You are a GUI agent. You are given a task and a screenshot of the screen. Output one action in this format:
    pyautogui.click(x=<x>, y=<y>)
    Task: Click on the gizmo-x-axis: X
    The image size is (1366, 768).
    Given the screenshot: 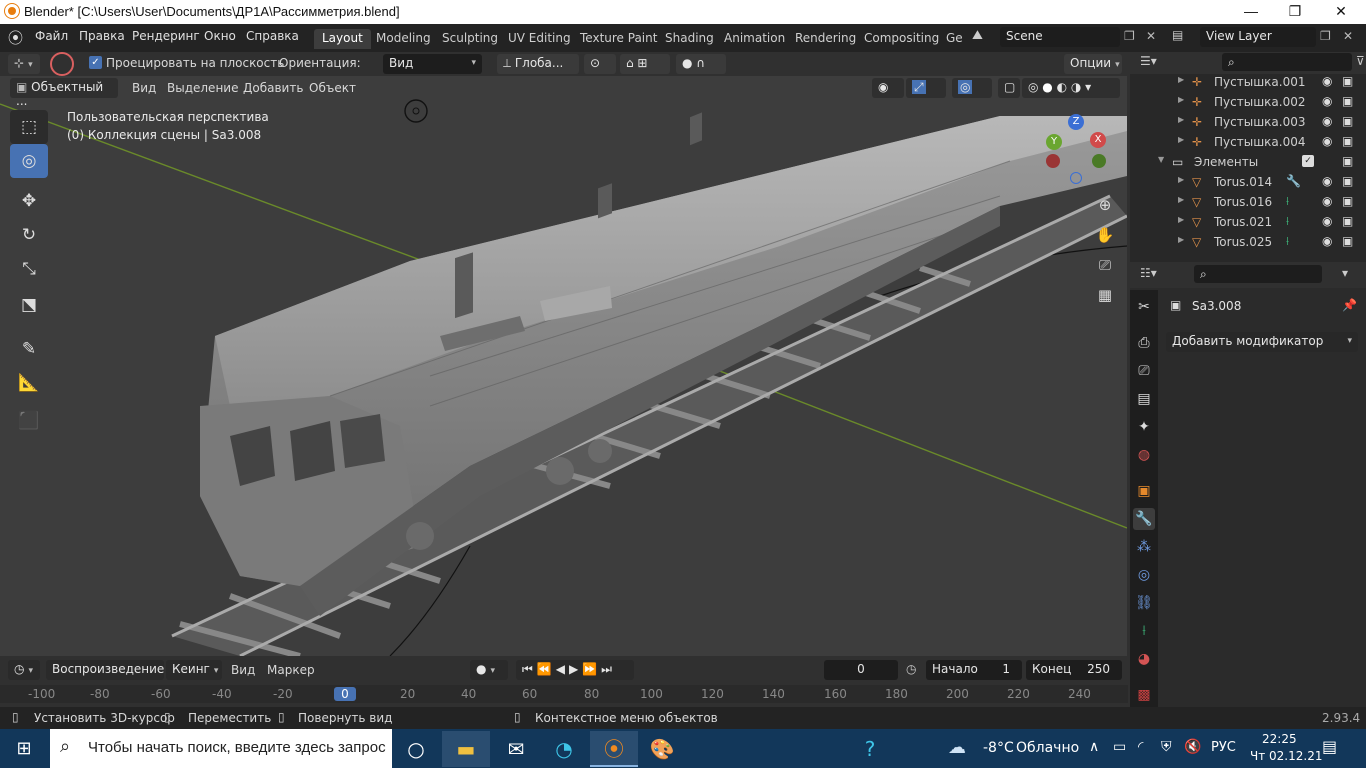 What is the action you would take?
    pyautogui.click(x=1098, y=140)
    